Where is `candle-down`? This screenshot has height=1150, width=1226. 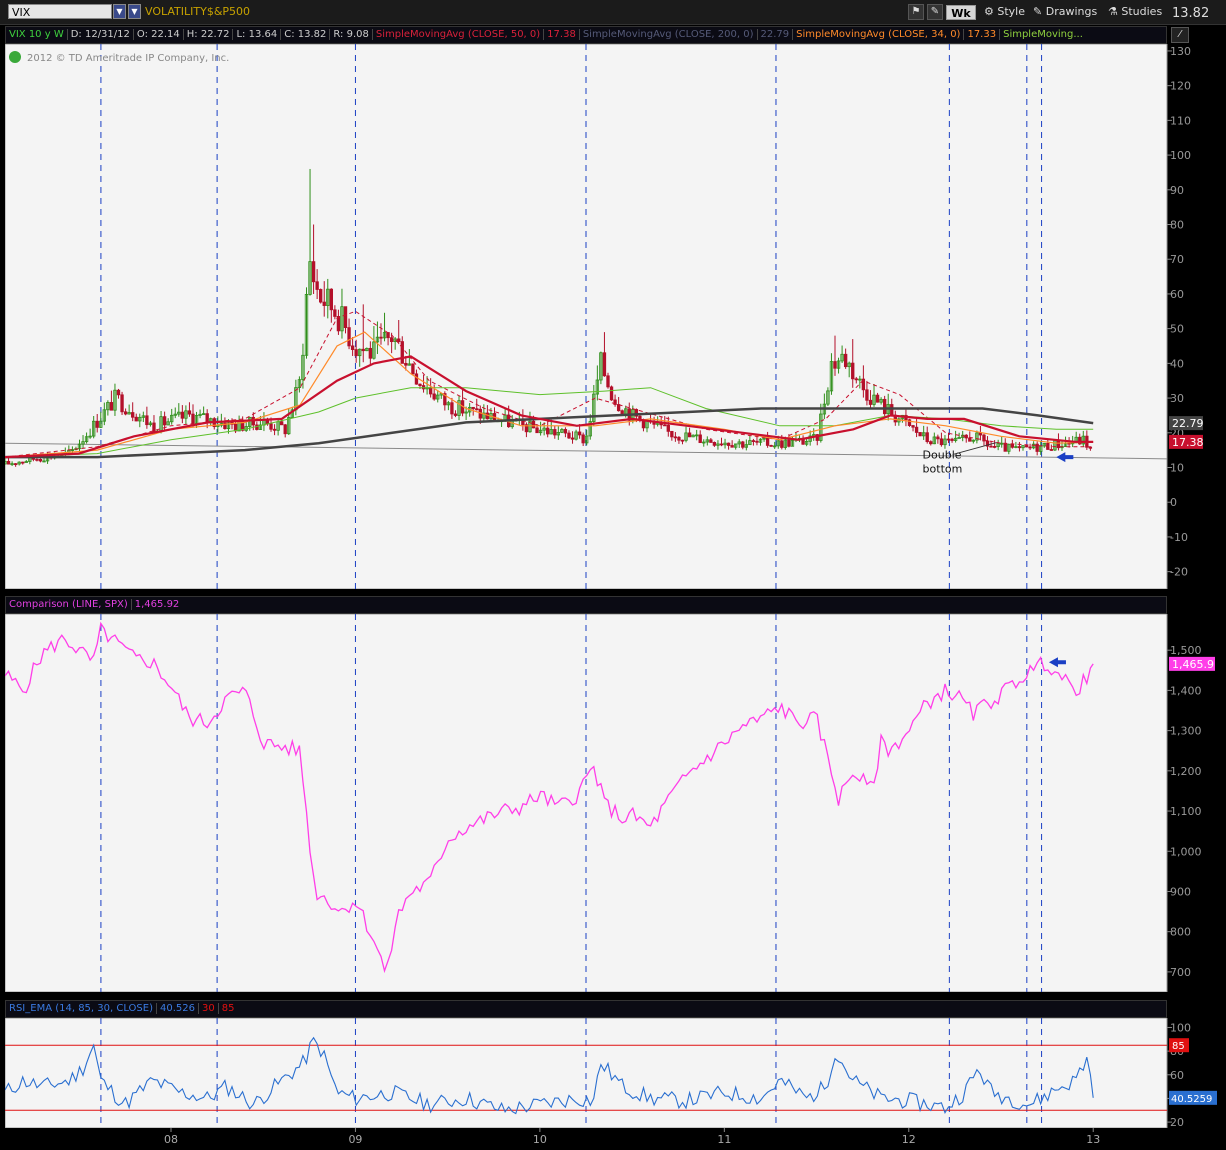 candle-down is located at coordinates (611, 393).